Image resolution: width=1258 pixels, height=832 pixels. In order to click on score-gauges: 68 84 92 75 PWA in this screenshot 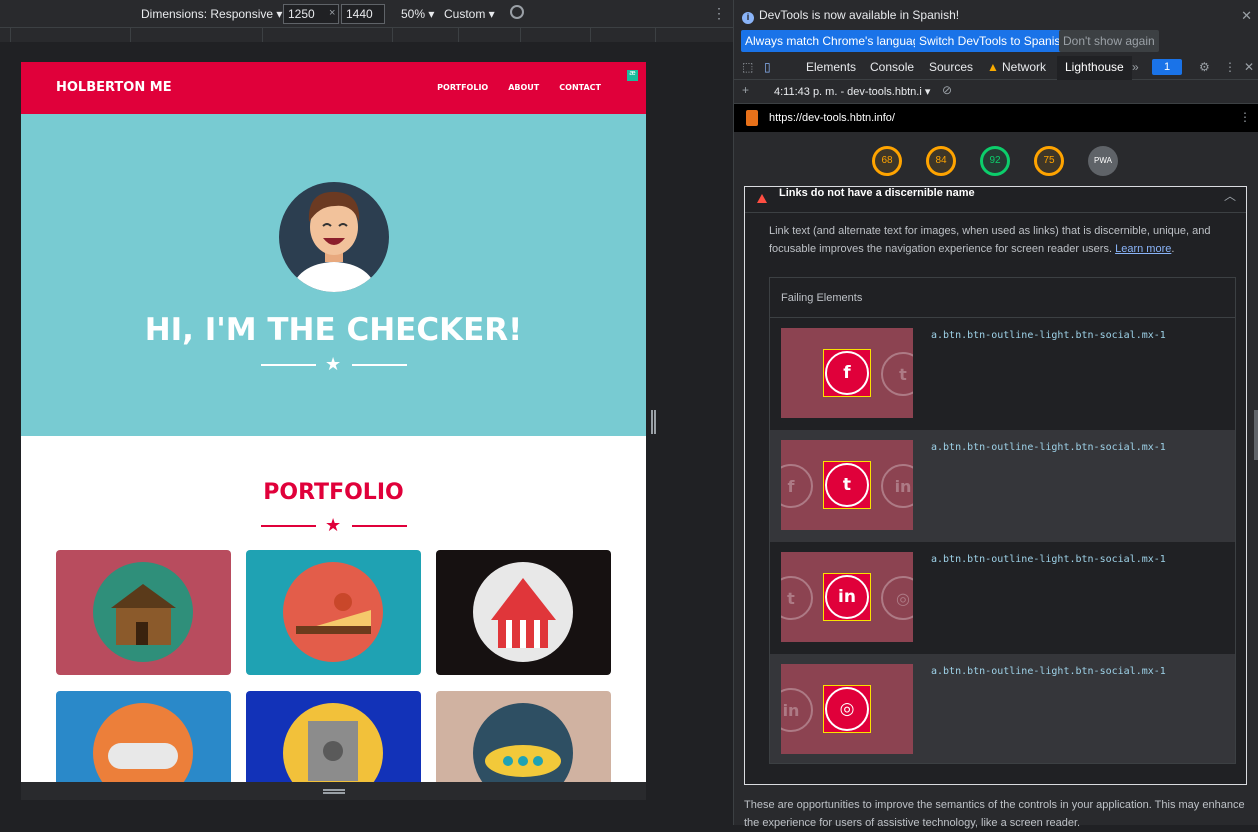, I will do `click(996, 160)`.